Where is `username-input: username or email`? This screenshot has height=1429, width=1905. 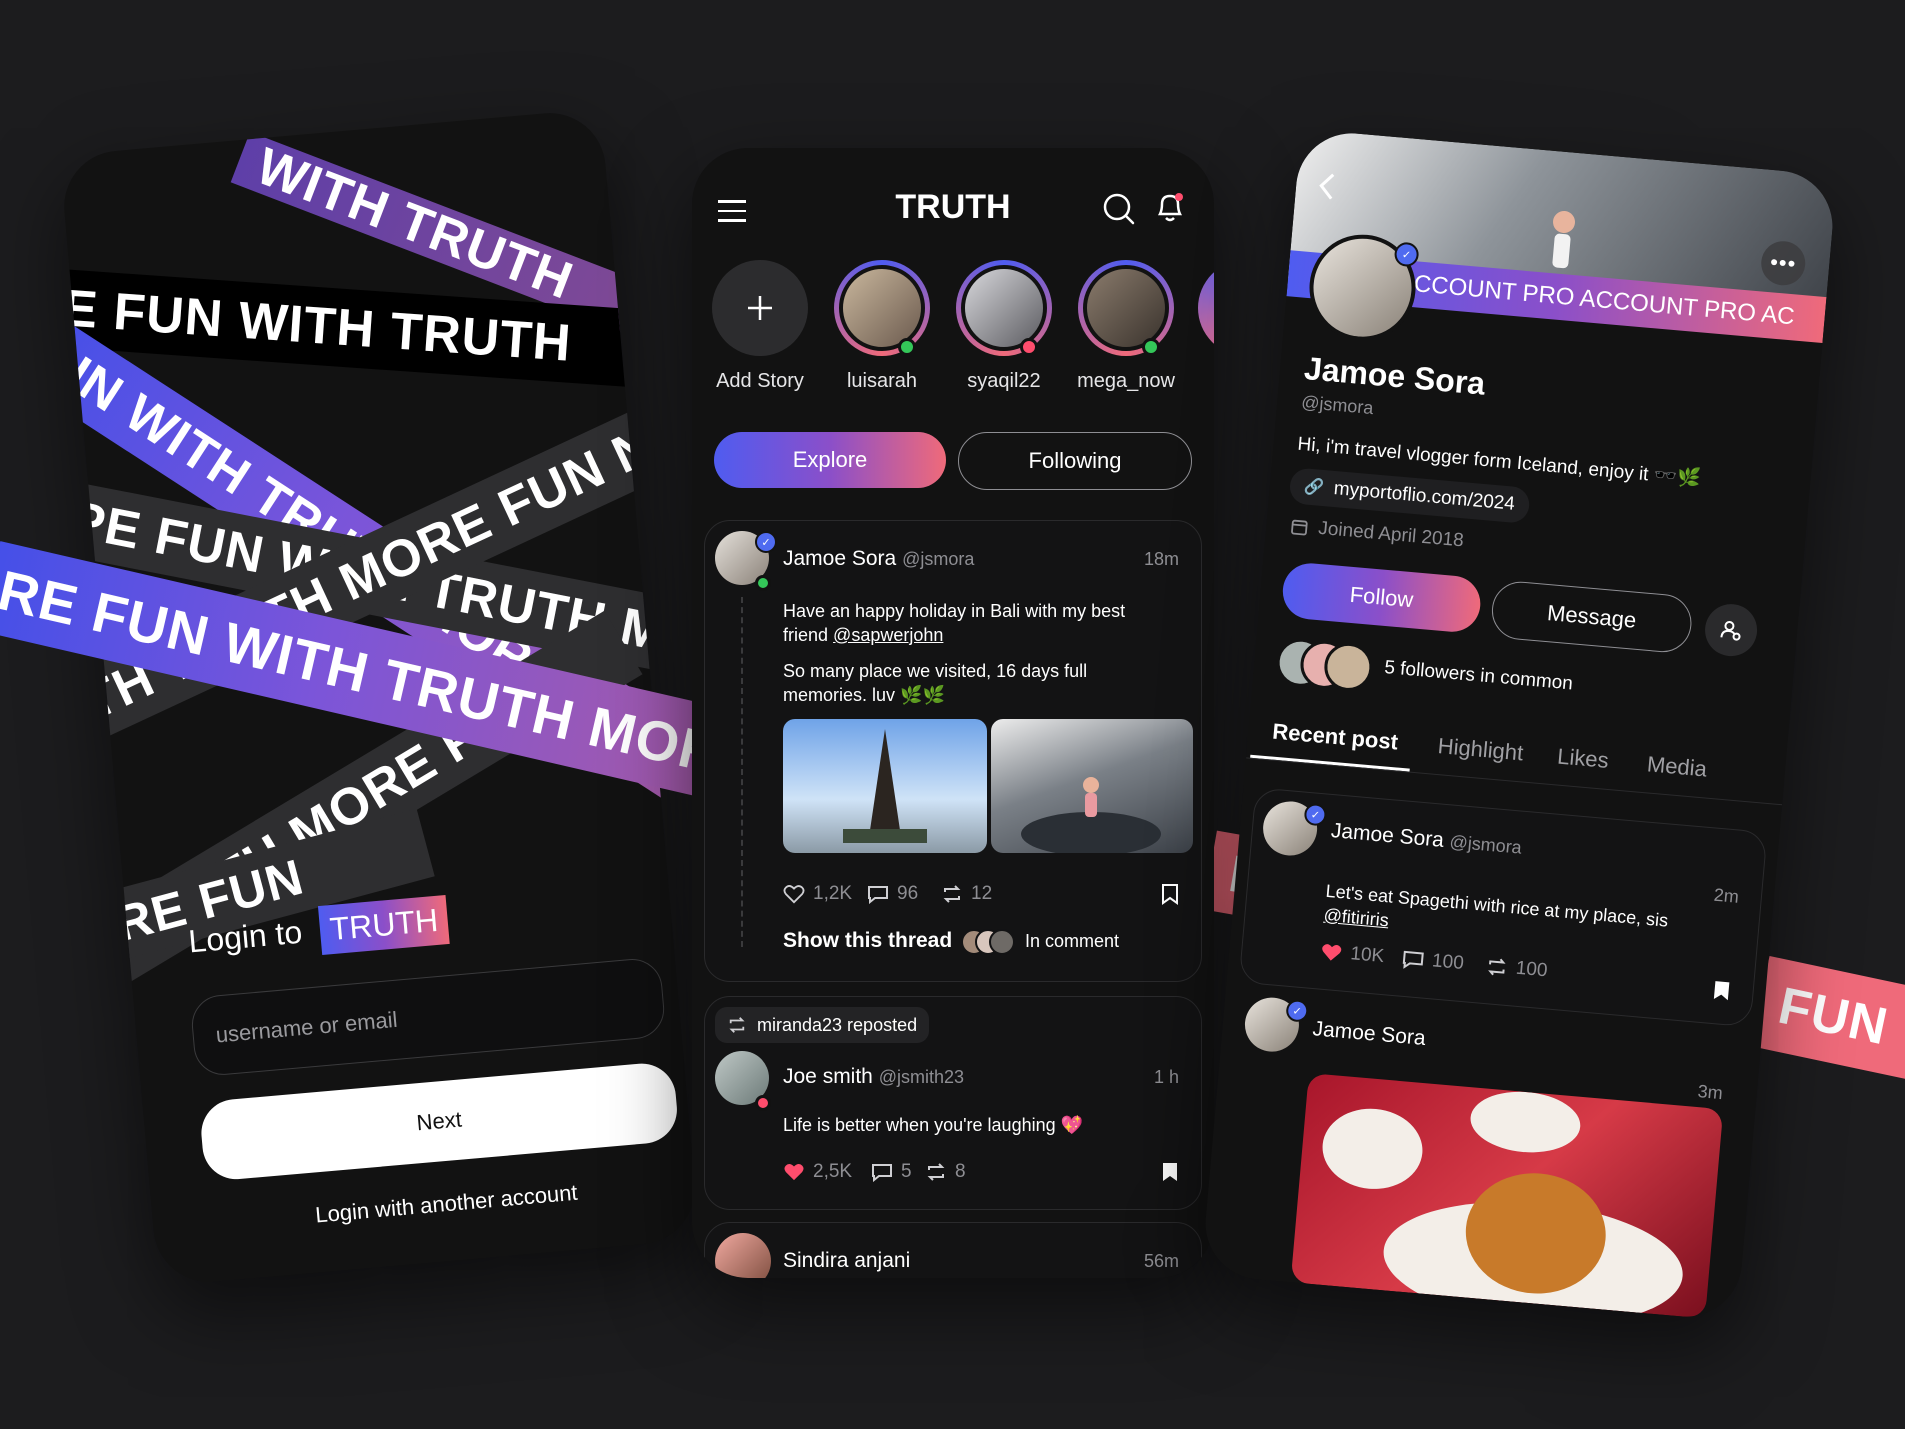
username-input: username or email is located at coordinates (428, 1017).